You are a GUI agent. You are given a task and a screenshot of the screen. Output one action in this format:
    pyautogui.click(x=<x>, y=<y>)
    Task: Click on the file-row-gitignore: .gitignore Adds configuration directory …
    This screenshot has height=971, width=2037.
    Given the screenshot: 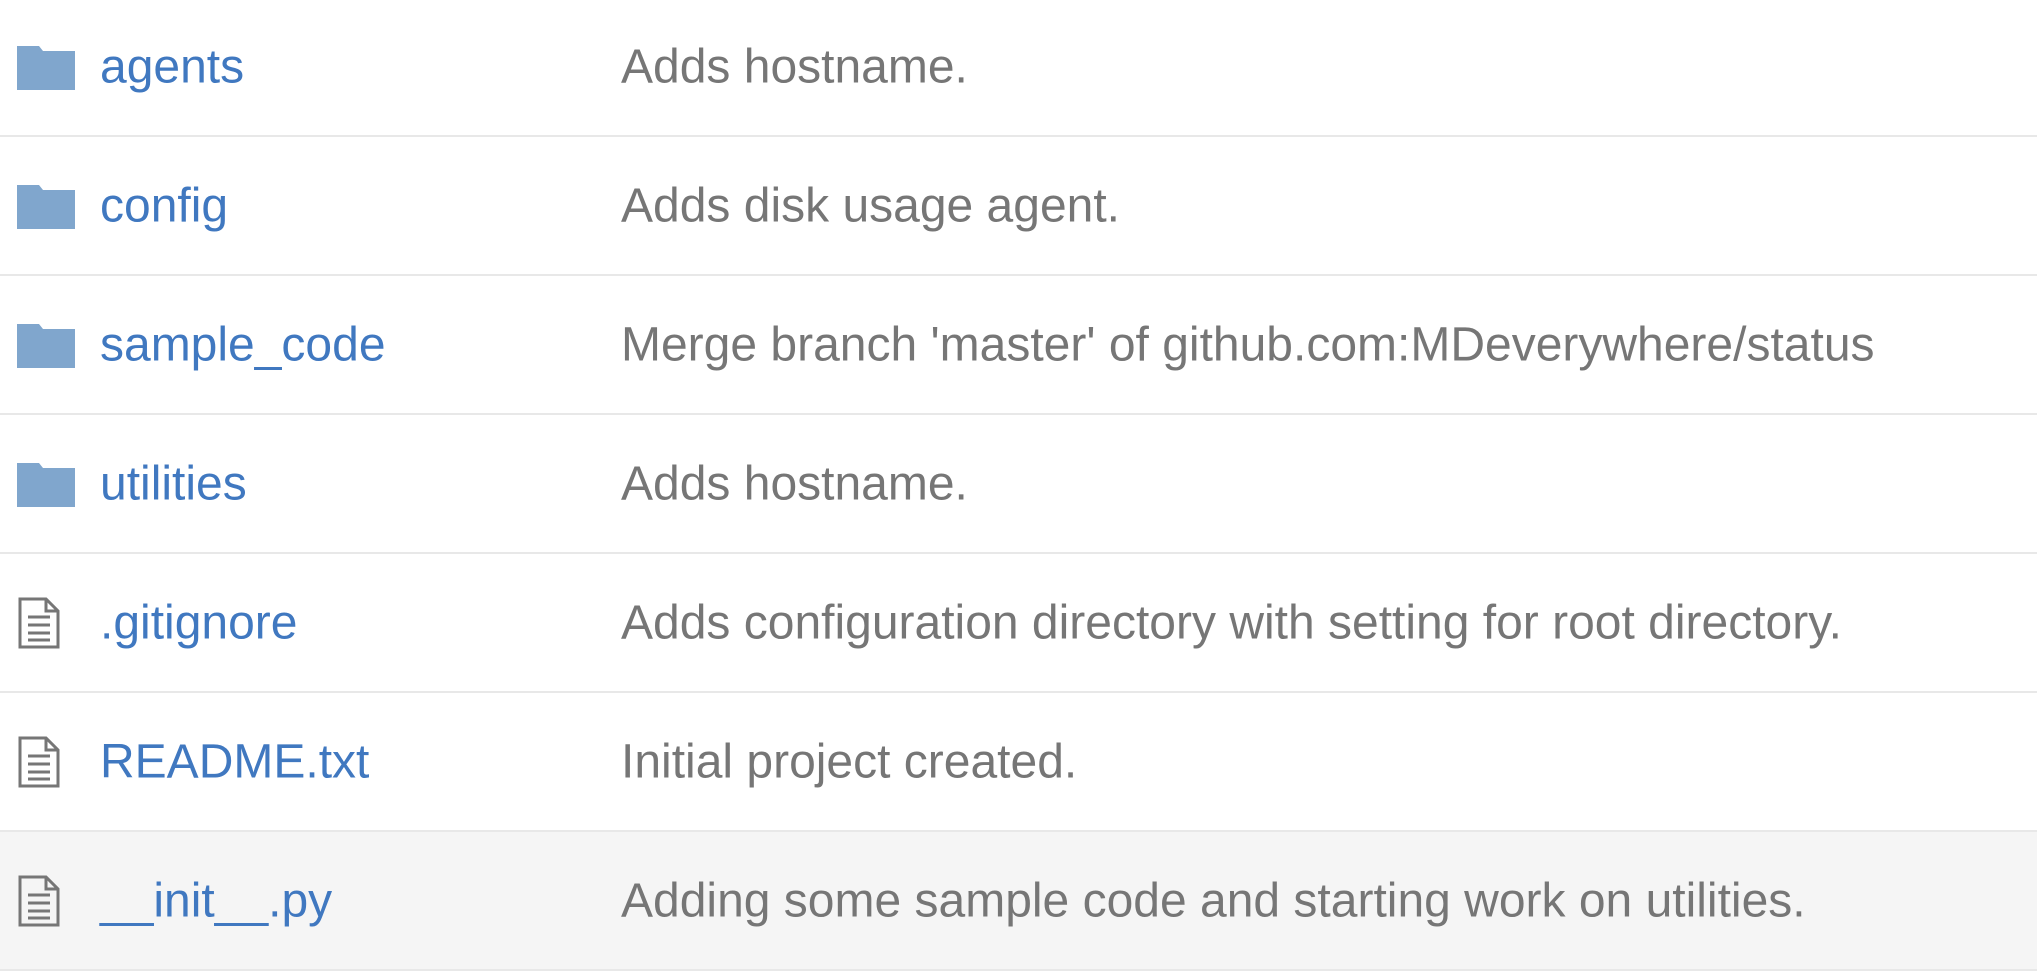 What is the action you would take?
    pyautogui.click(x=1018, y=623)
    